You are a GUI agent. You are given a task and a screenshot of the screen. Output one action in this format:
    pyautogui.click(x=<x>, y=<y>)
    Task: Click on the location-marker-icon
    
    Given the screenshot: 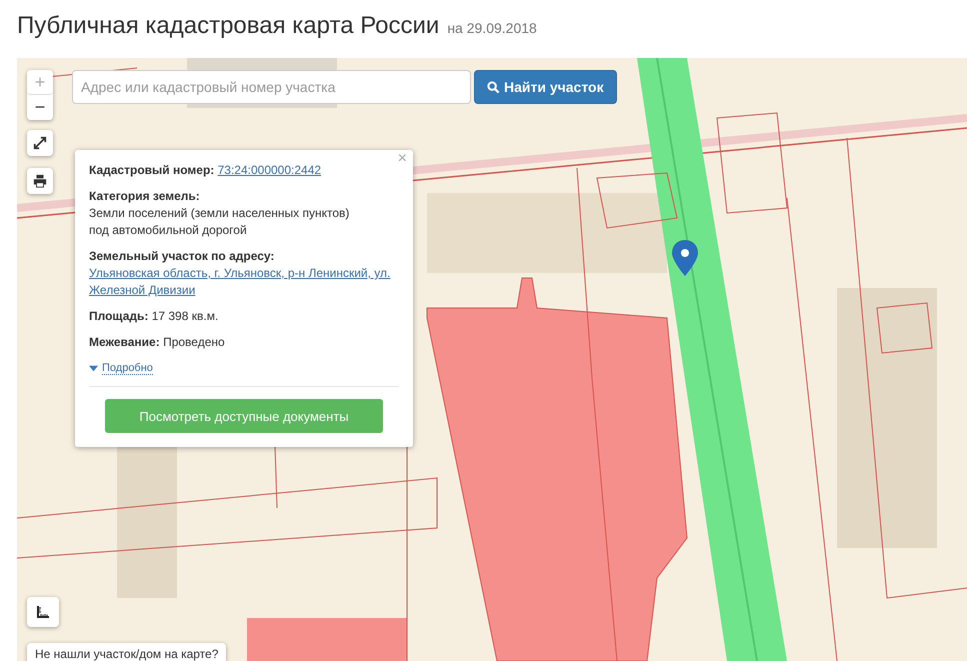 What is the action you would take?
    pyautogui.click(x=685, y=258)
    